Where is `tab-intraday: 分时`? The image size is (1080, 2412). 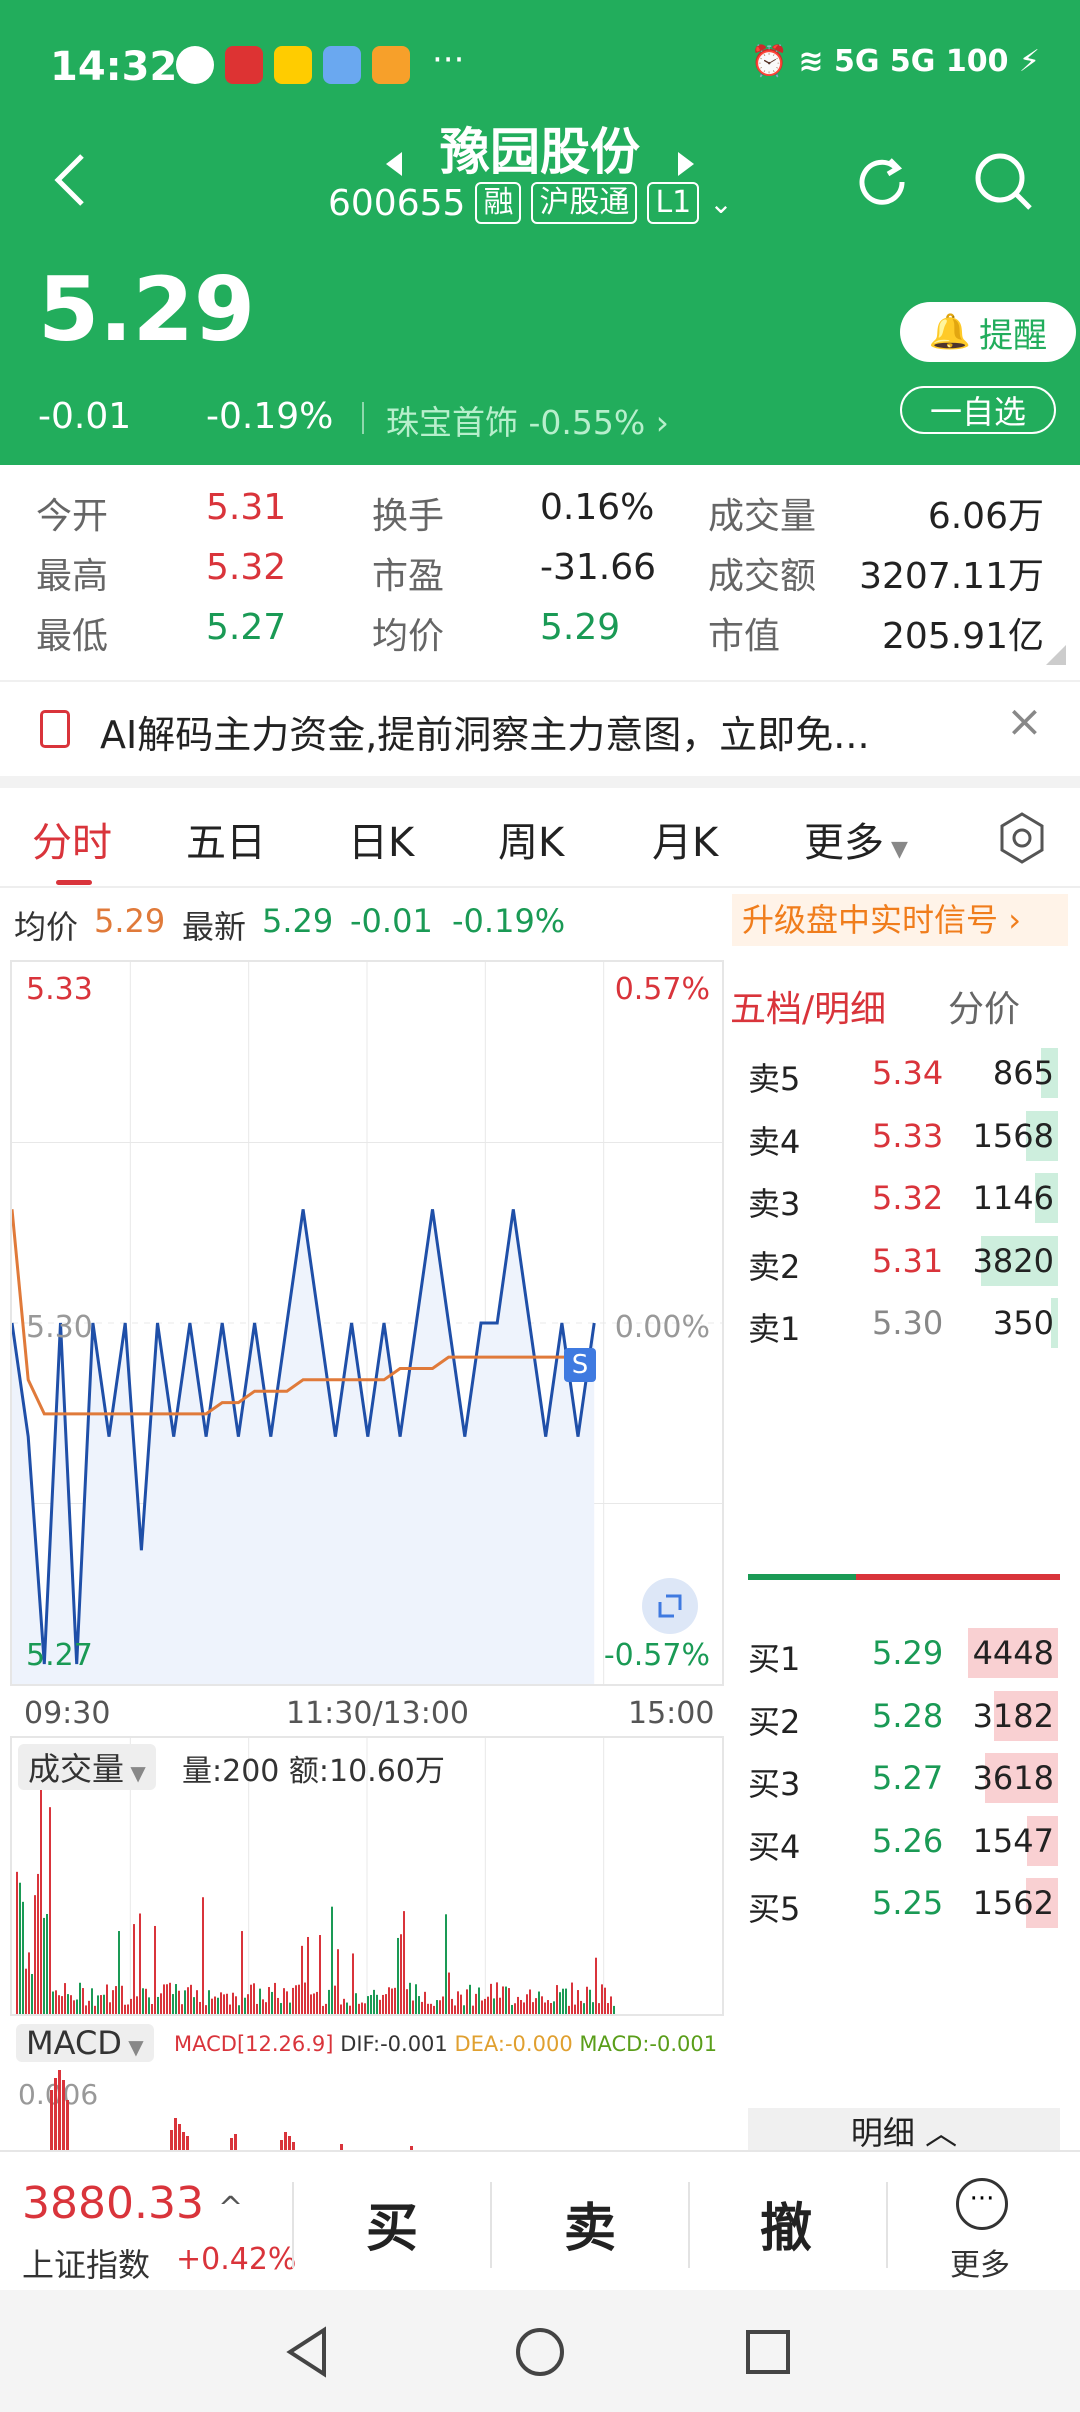 tab-intraday: 分时 is located at coordinates (72, 839).